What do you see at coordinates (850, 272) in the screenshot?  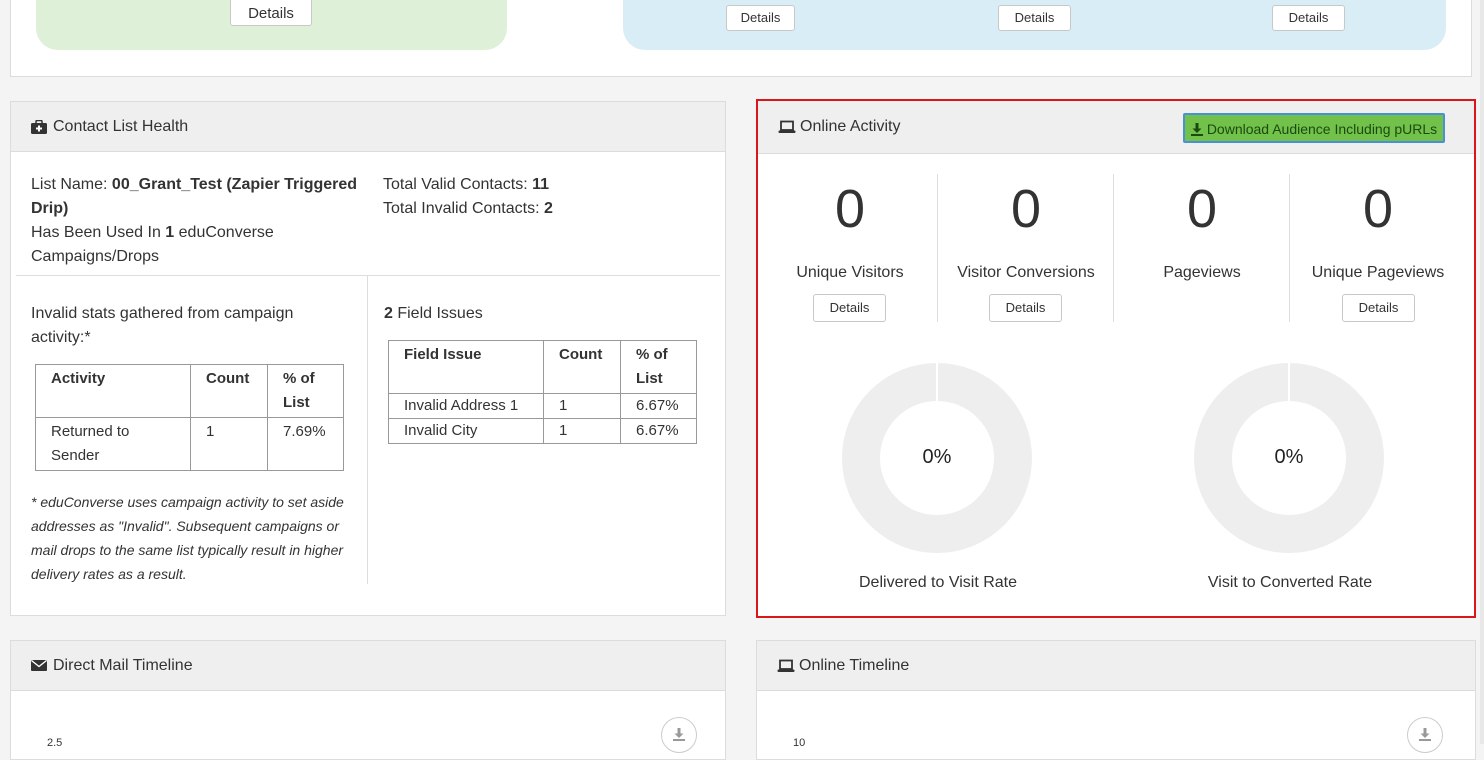 I see `unique-visitors-label: Unique Visitors` at bounding box center [850, 272].